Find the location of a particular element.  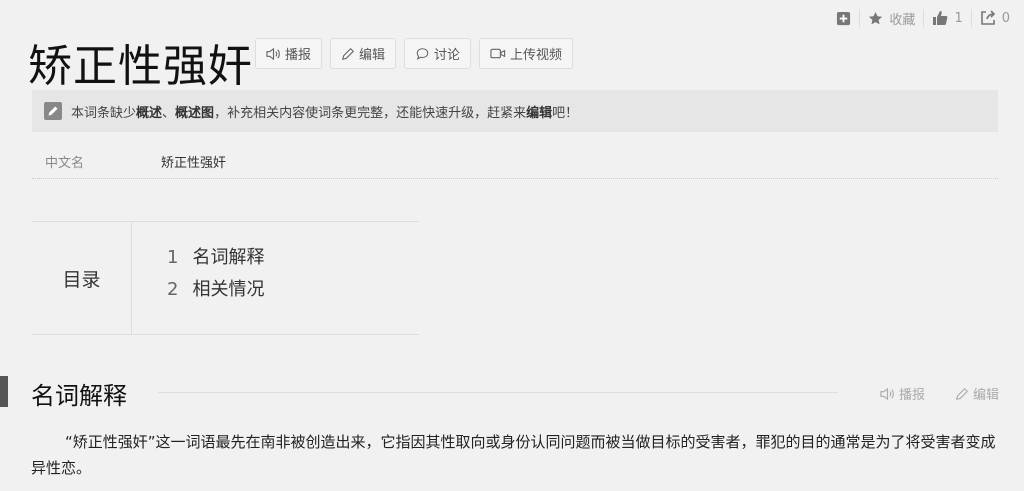

favorite-label: 收藏 is located at coordinates (902, 20).